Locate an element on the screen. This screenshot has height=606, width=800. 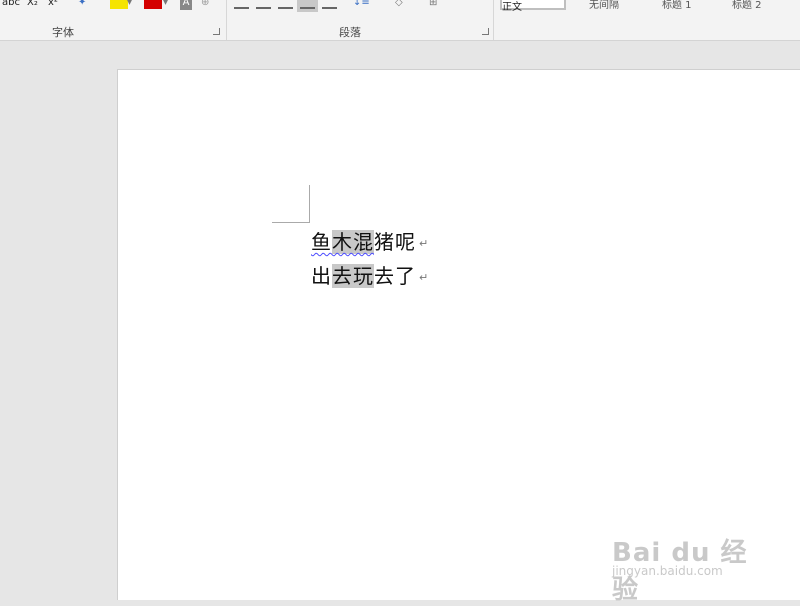
text-line-2: 出去玩去了 ↵ is located at coordinates (370, 274).